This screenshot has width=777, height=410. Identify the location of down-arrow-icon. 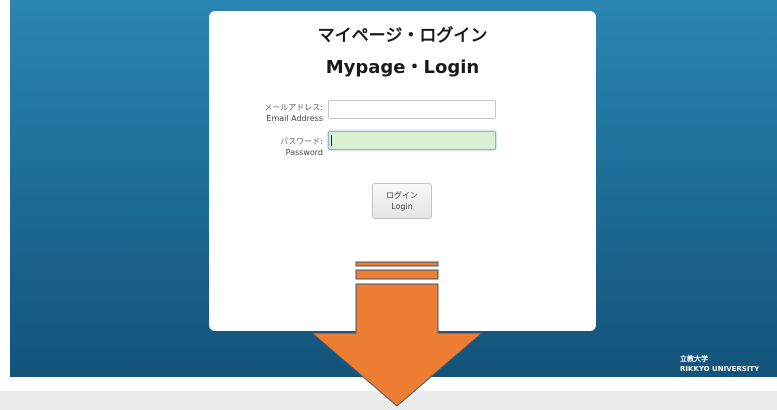
(397, 334).